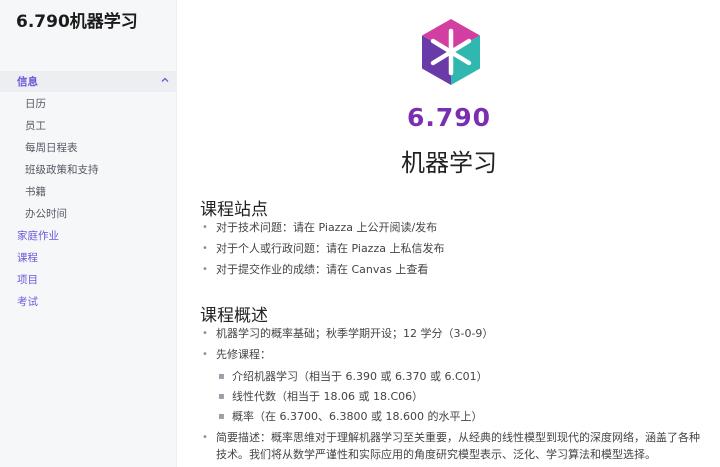  I want to click on sidebar-item-lectures: 课程, so click(27, 258).